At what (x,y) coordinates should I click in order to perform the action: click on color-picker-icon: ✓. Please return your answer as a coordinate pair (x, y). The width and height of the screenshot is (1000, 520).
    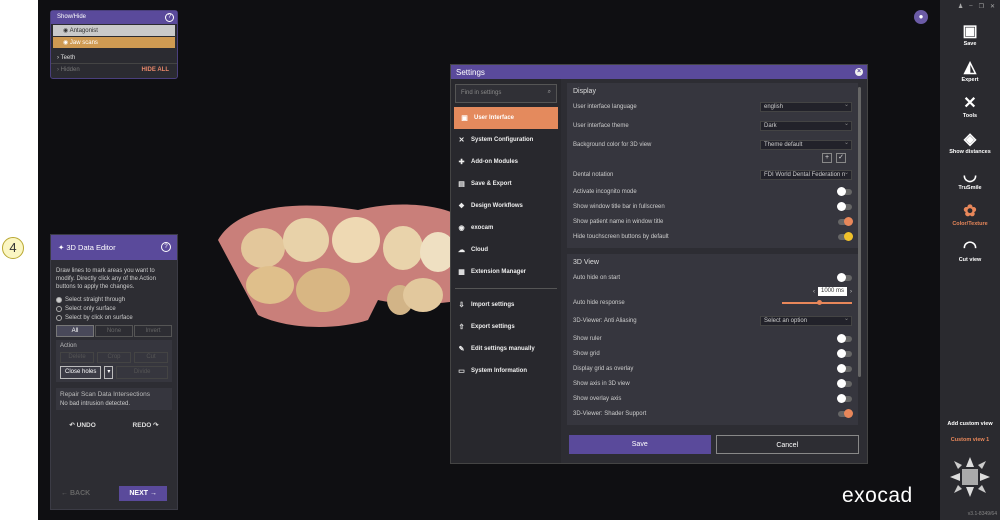
    Looking at the image, I should click on (841, 158).